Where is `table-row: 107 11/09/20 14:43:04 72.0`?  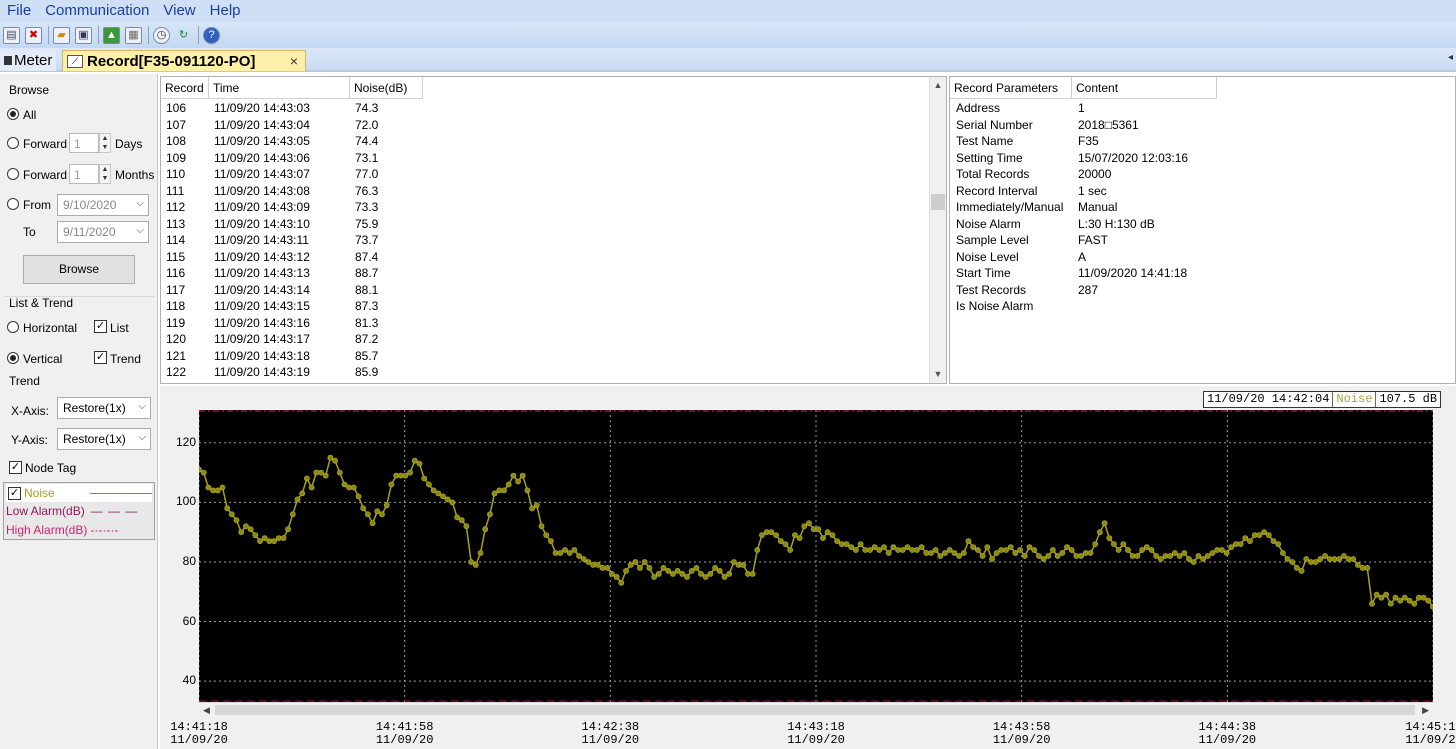 table-row: 107 11/09/20 14:43:04 72.0 is located at coordinates (545, 125).